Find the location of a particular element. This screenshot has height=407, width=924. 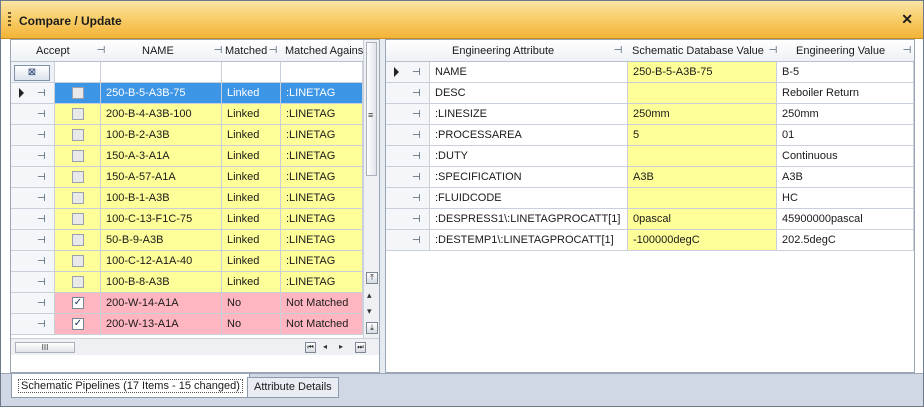

table-row: ⊣ 150-A-3-A1A Linked:LINETAG is located at coordinates (187, 156).